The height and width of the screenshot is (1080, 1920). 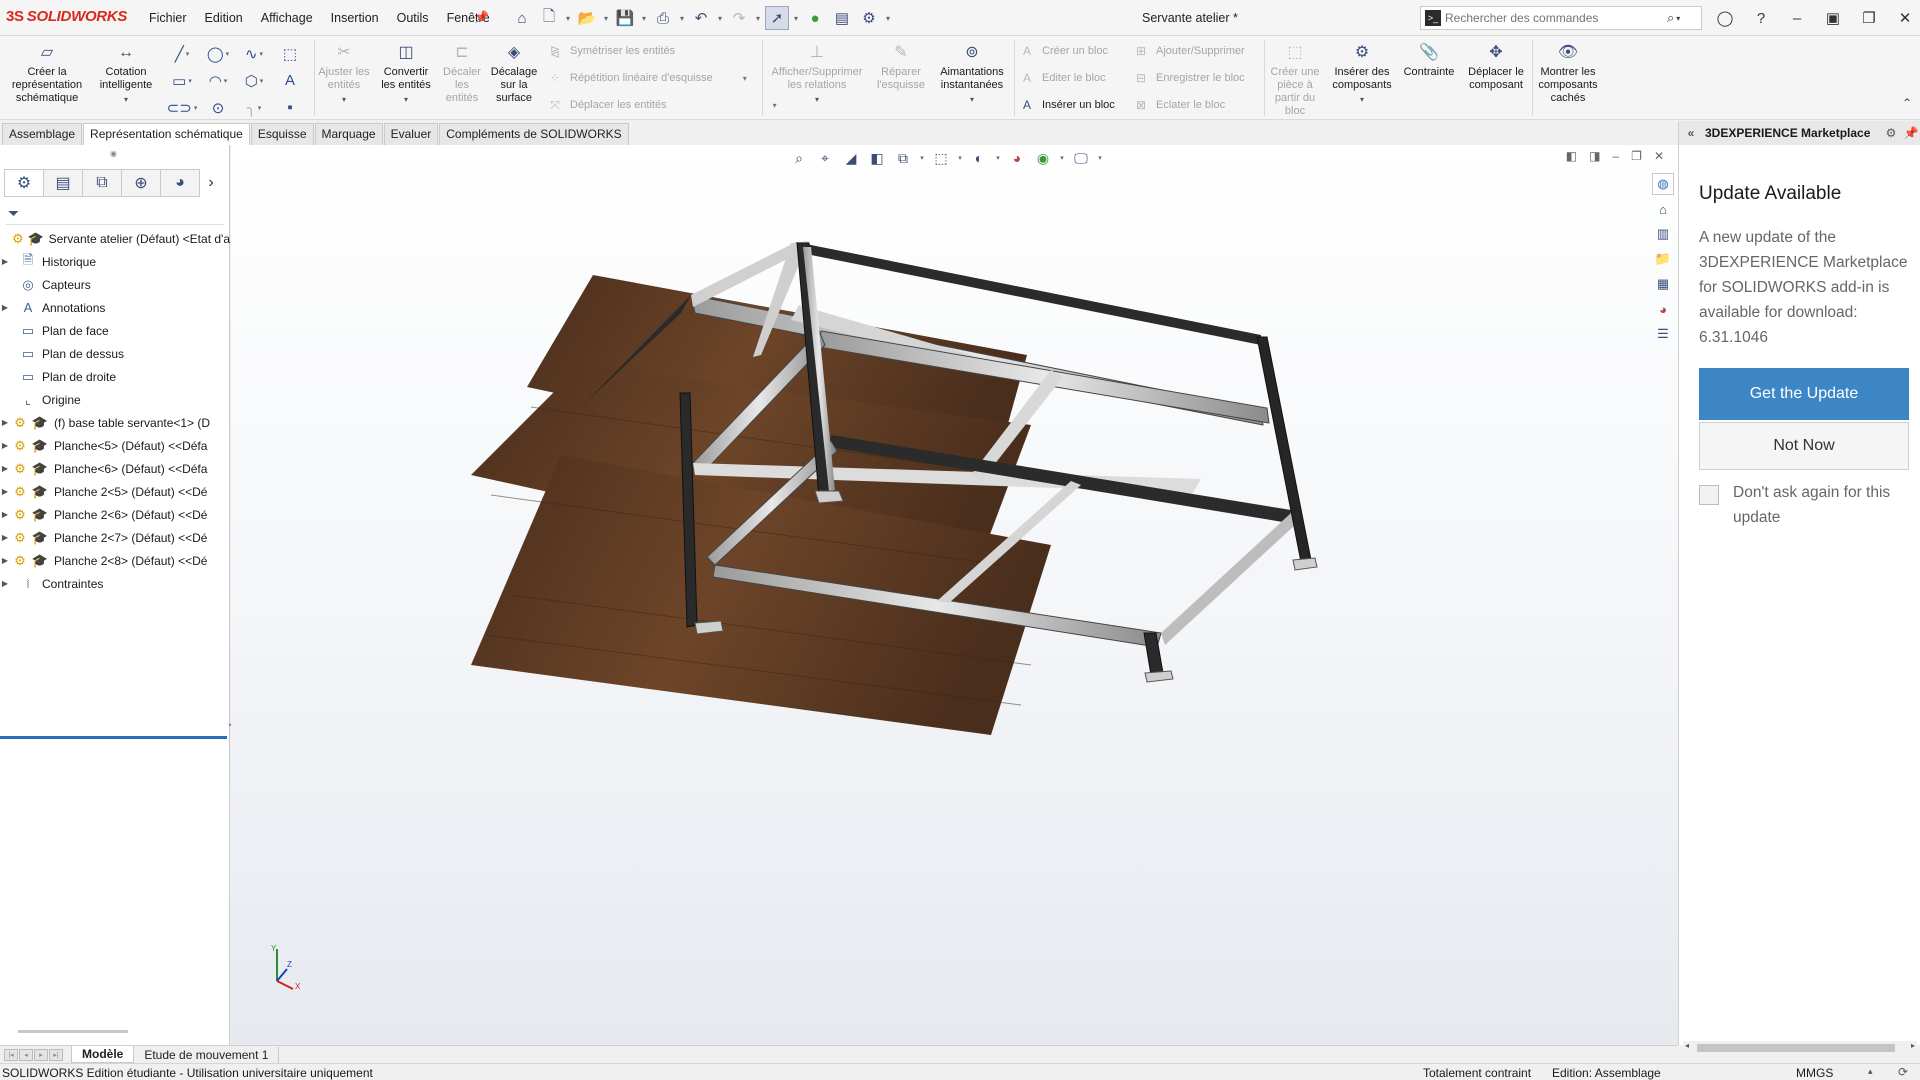 I want to click on save-dropdown-icon: ▾, so click(x=644, y=18).